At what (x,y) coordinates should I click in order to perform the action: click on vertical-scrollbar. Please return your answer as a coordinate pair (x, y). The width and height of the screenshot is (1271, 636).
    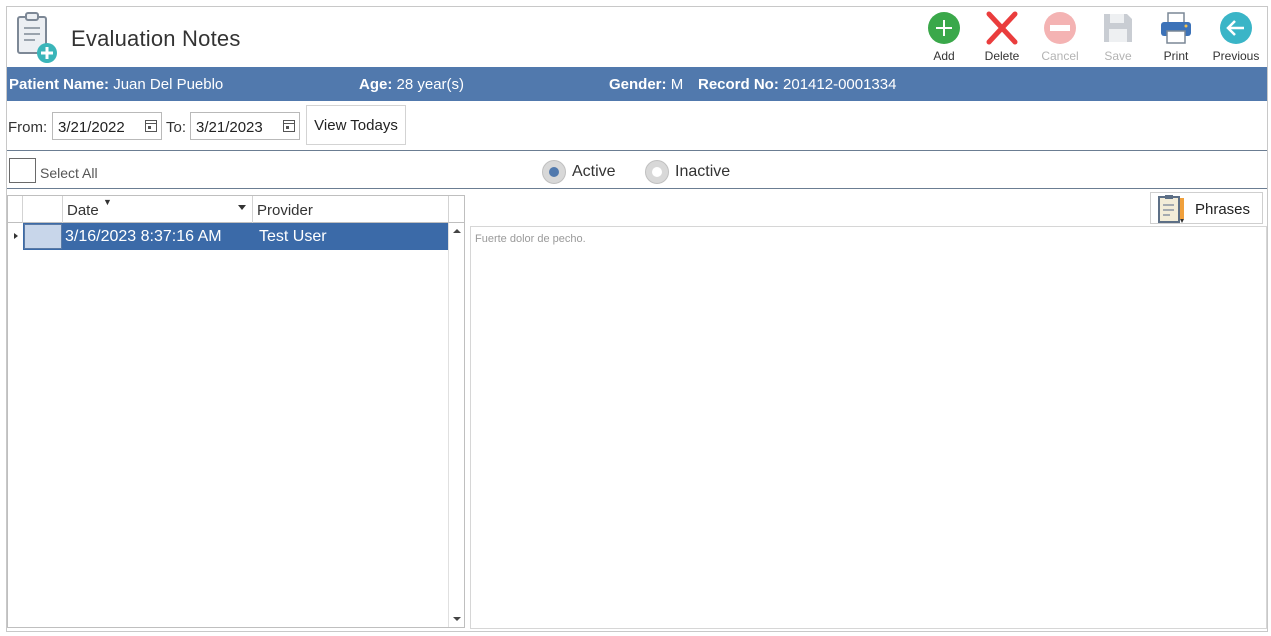
    Looking at the image, I should click on (456, 425).